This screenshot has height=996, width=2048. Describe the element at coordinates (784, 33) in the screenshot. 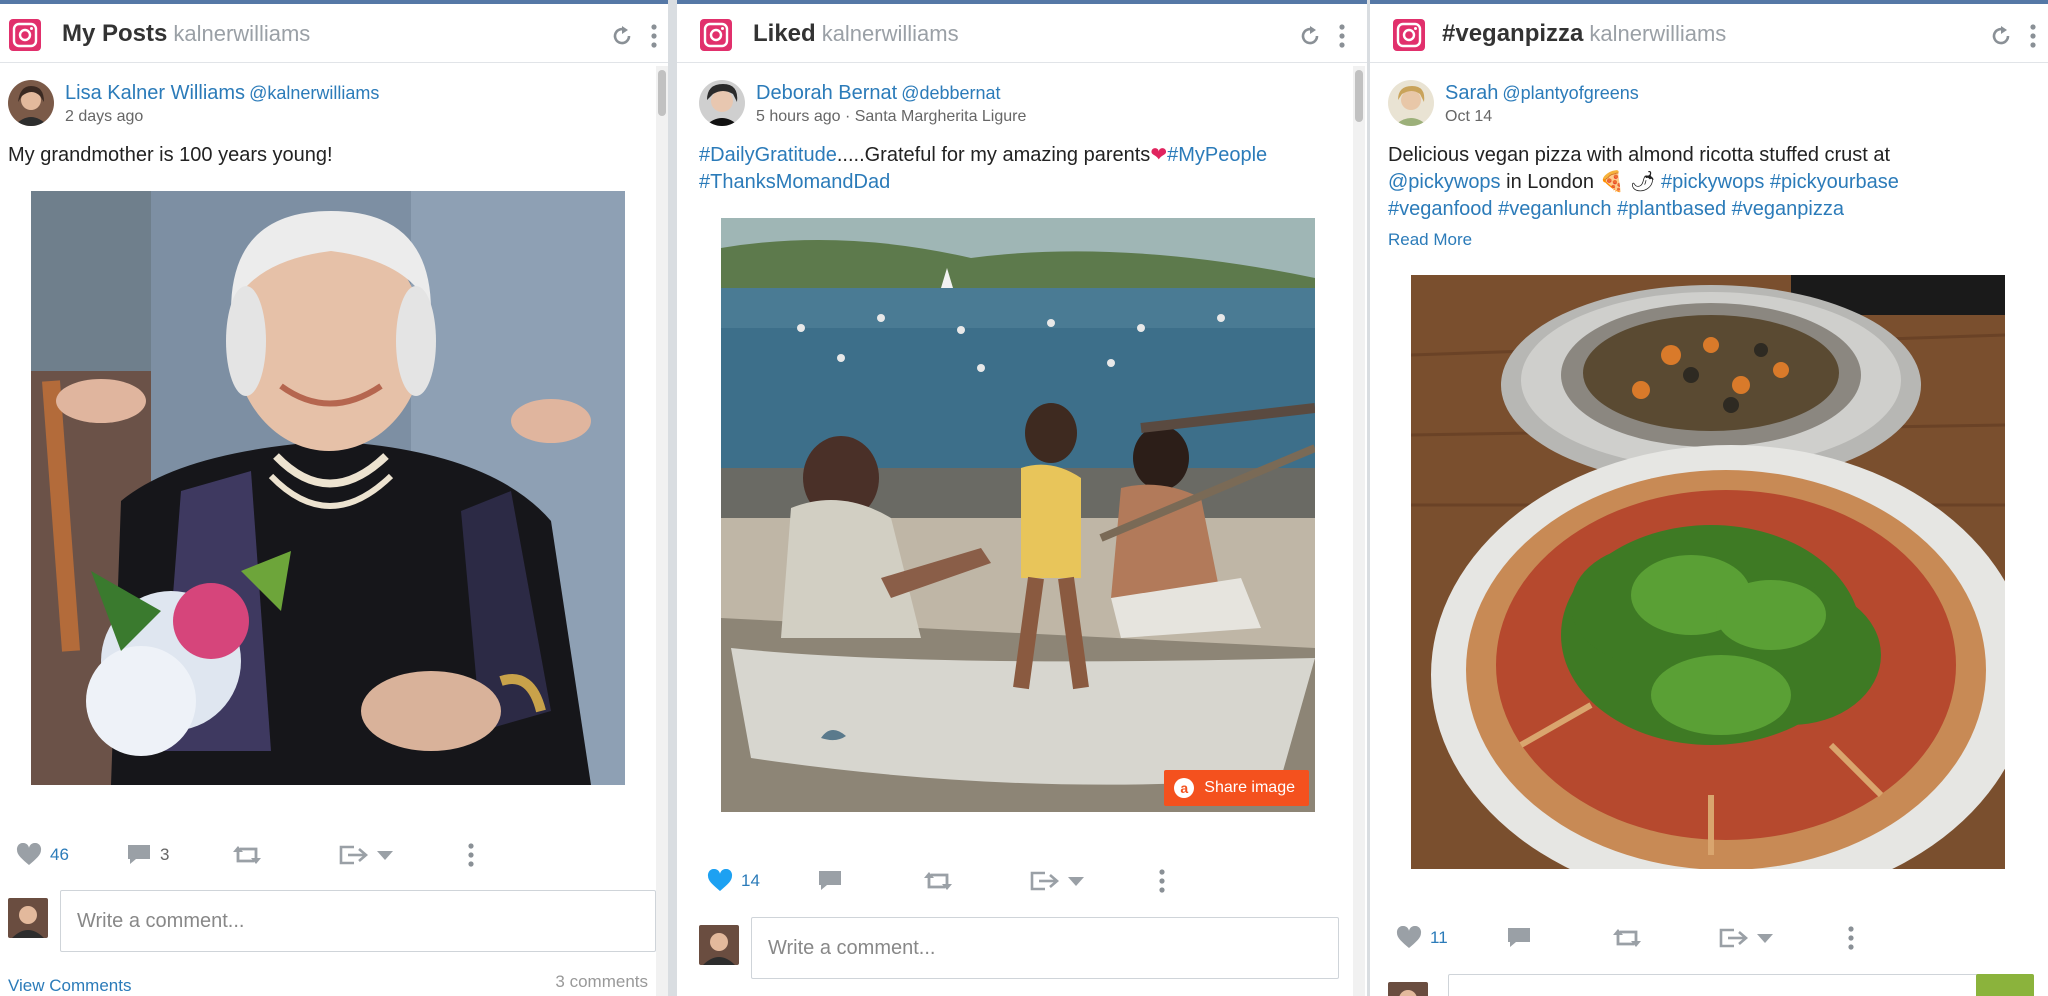

I see `column-title-text: Liked` at that location.